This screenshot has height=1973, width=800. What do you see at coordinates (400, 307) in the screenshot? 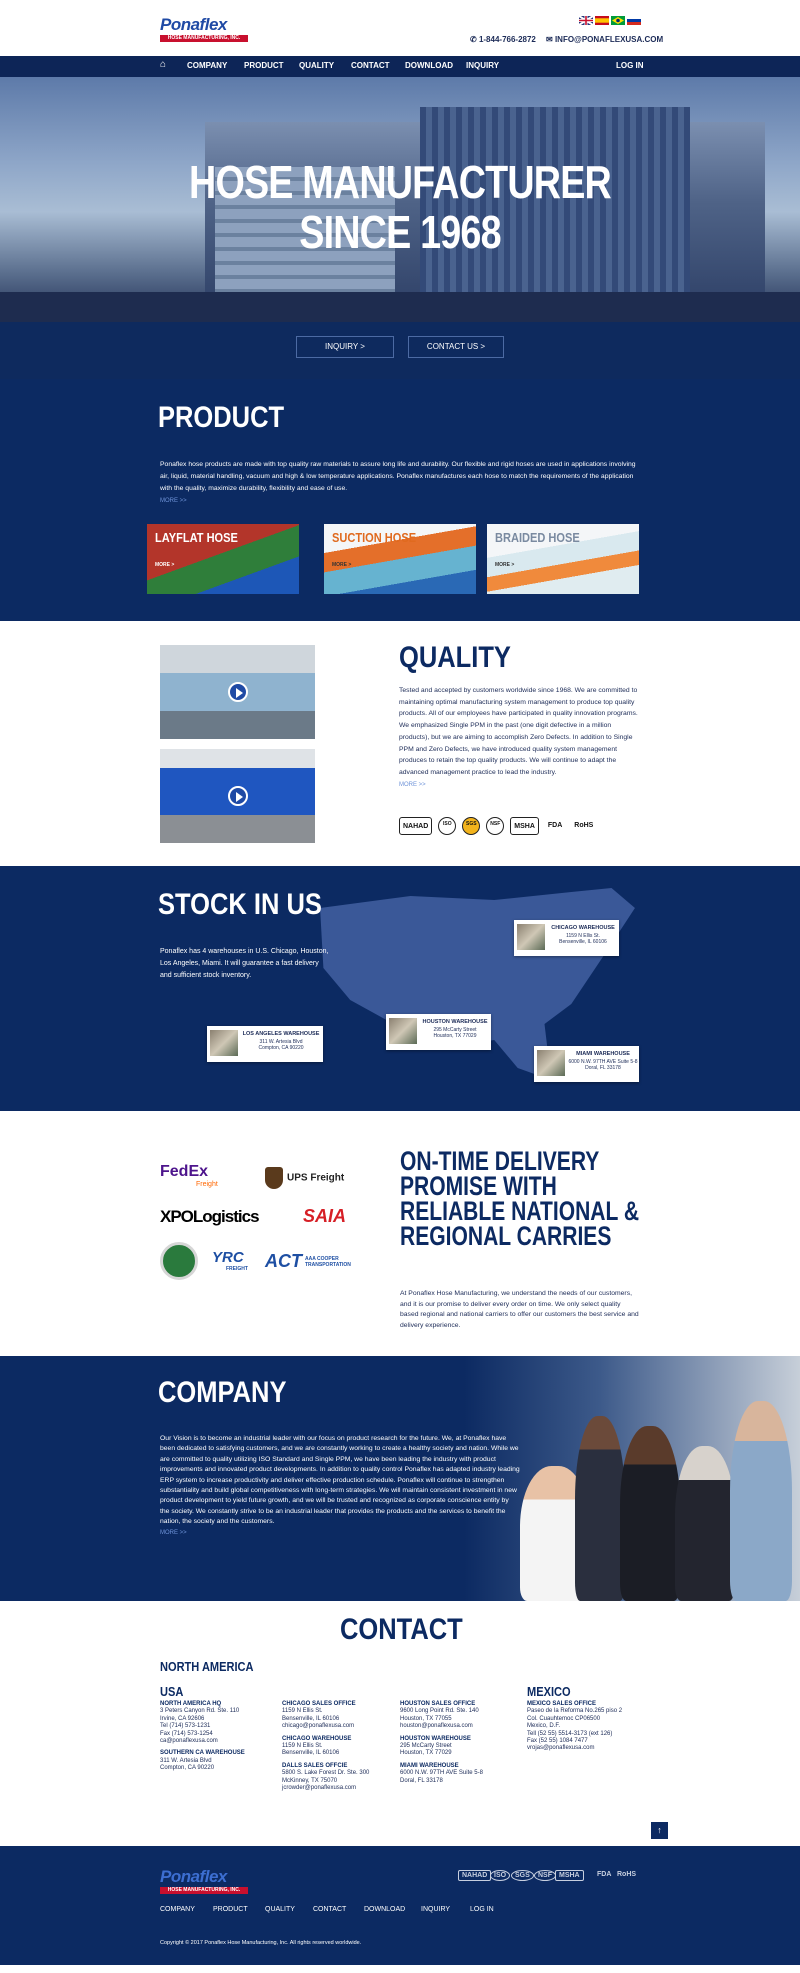
I see `ground` at bounding box center [400, 307].